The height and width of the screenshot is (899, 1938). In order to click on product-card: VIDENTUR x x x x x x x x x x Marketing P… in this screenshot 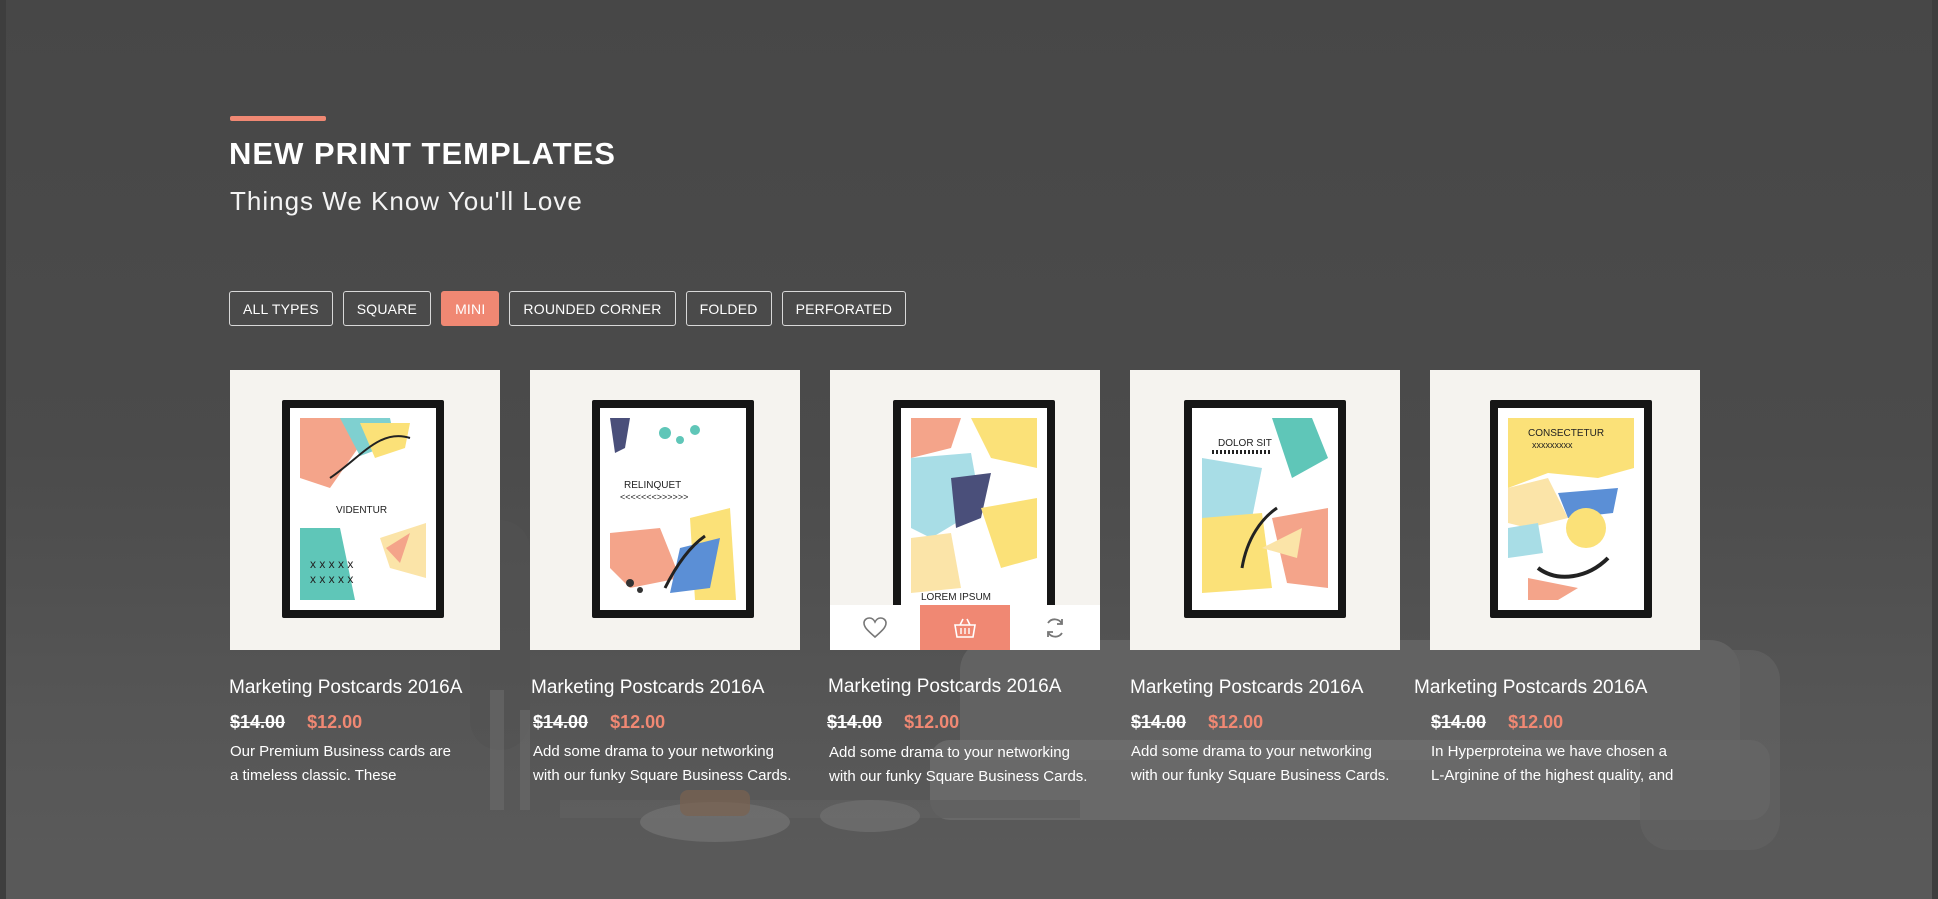, I will do `click(364, 577)`.